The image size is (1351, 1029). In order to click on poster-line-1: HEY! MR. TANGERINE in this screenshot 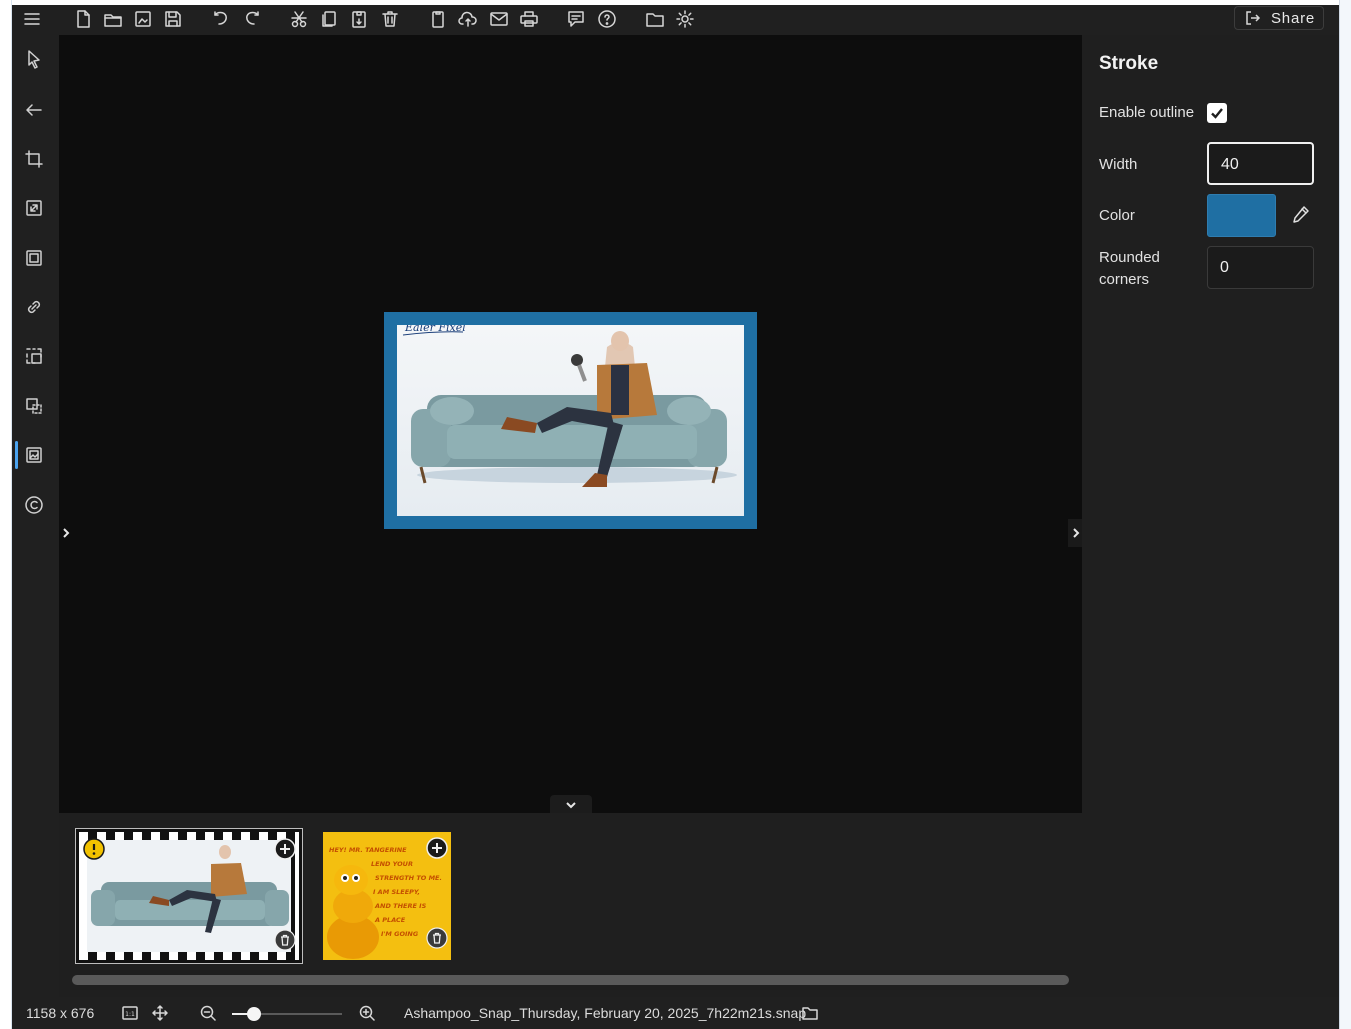, I will do `click(368, 850)`.